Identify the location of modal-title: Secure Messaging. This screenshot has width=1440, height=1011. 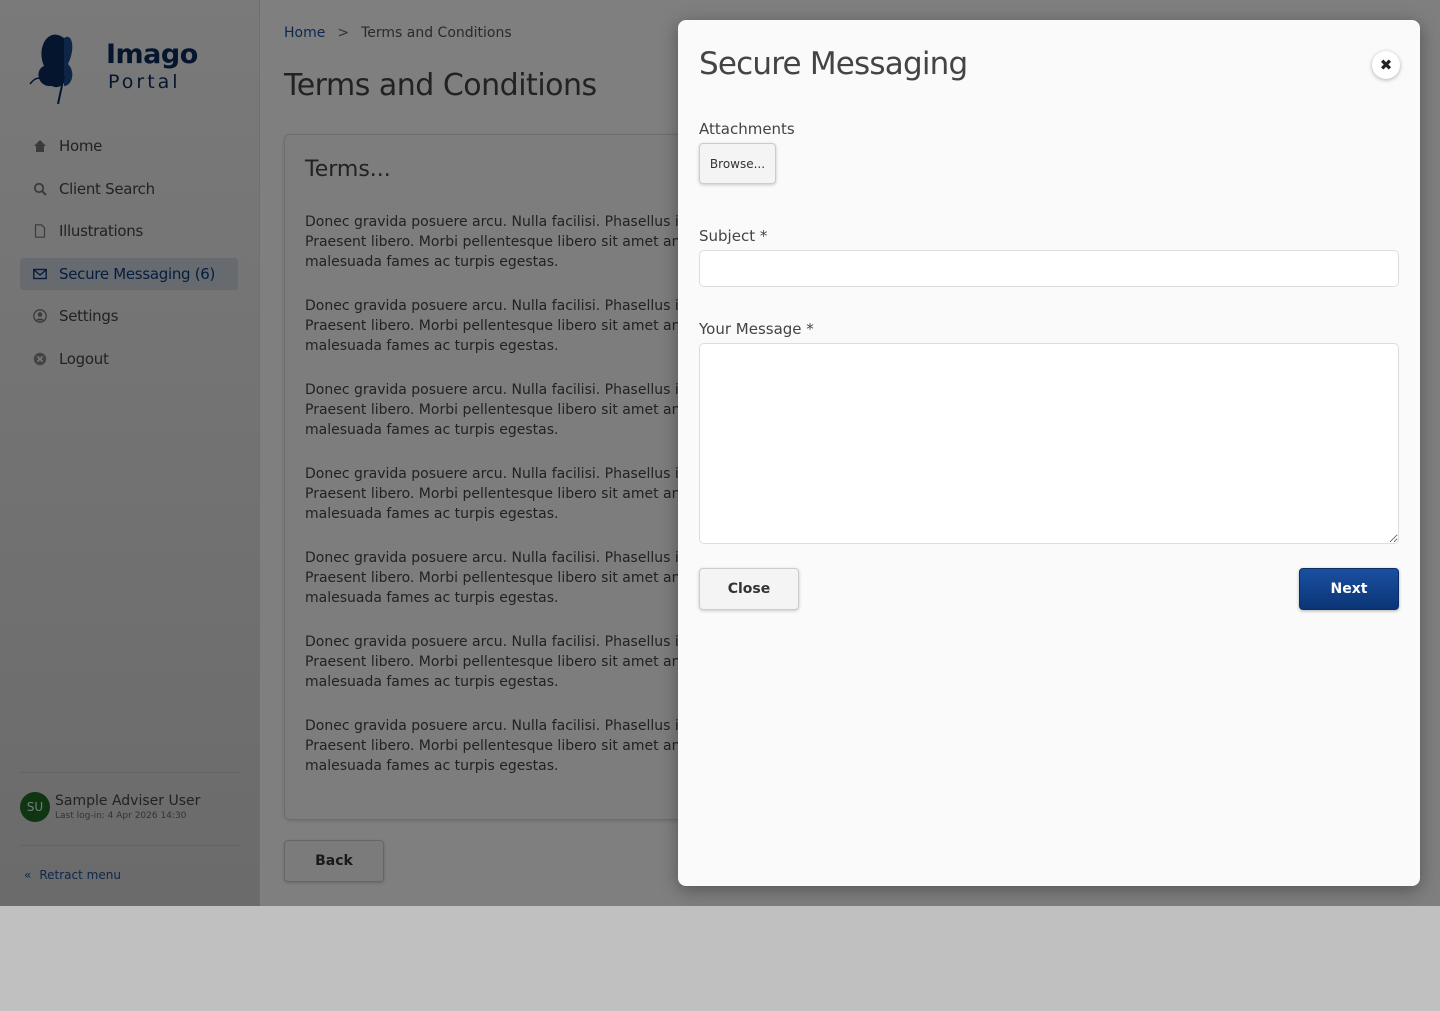
(833, 64).